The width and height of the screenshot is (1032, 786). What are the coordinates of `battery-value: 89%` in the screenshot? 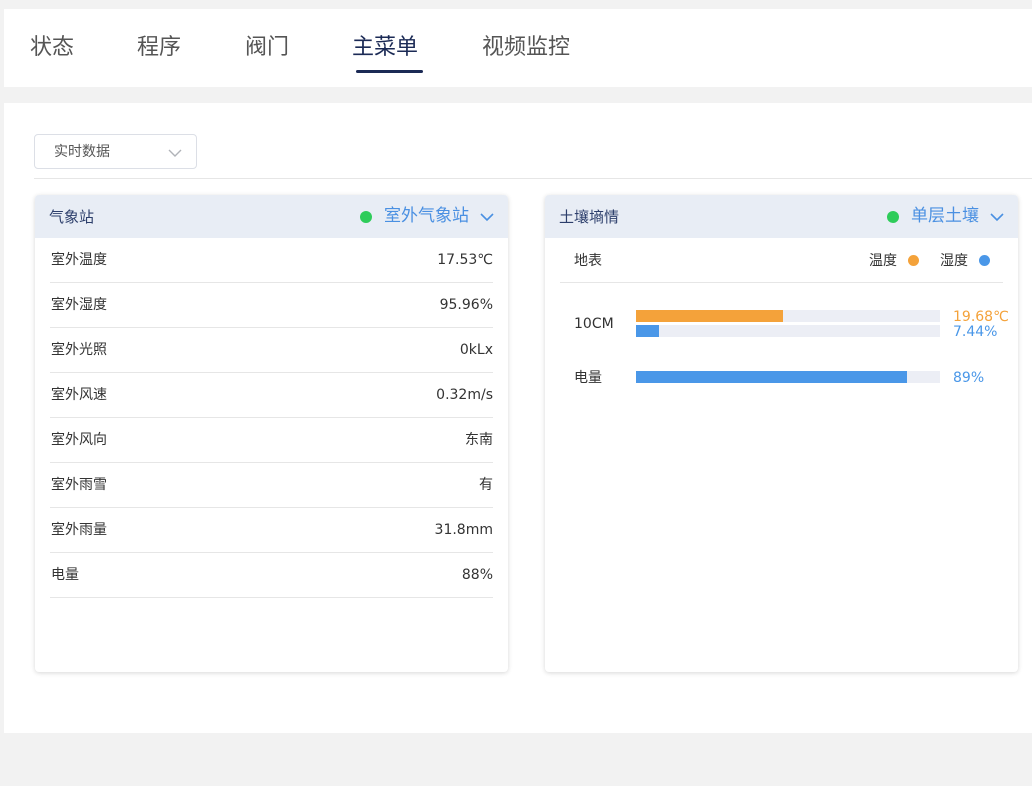 It's located at (969, 378).